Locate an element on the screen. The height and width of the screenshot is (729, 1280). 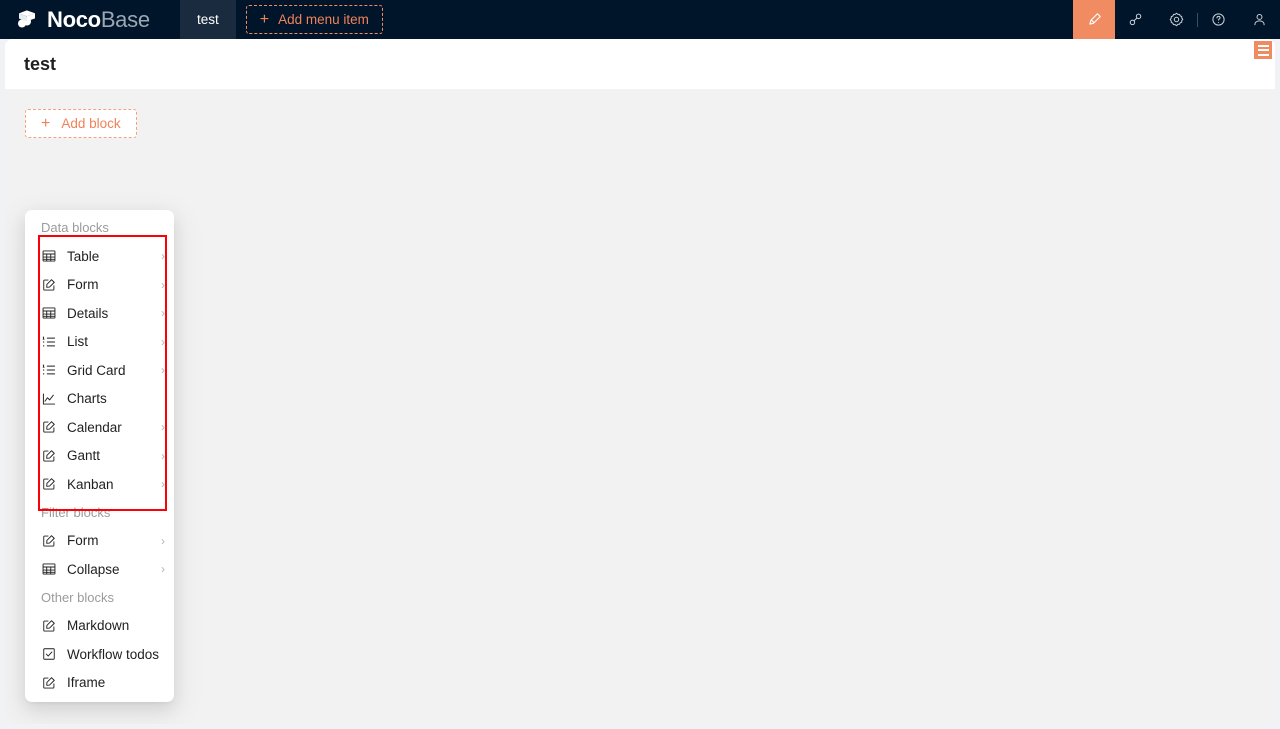
menu-group-title: Filter blocks is located at coordinates (76, 512).